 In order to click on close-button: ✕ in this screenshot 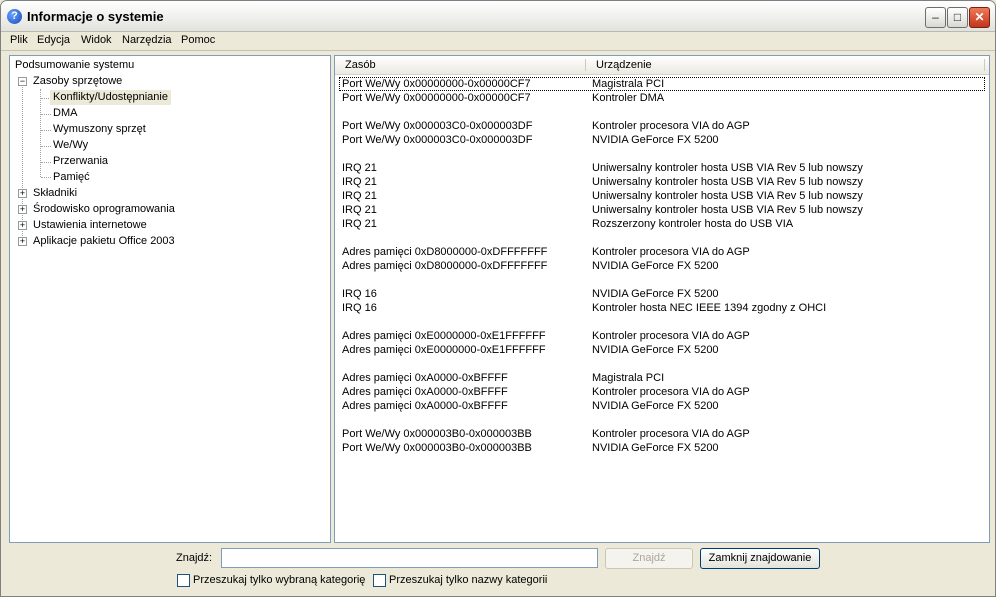, I will do `click(979, 17)`.